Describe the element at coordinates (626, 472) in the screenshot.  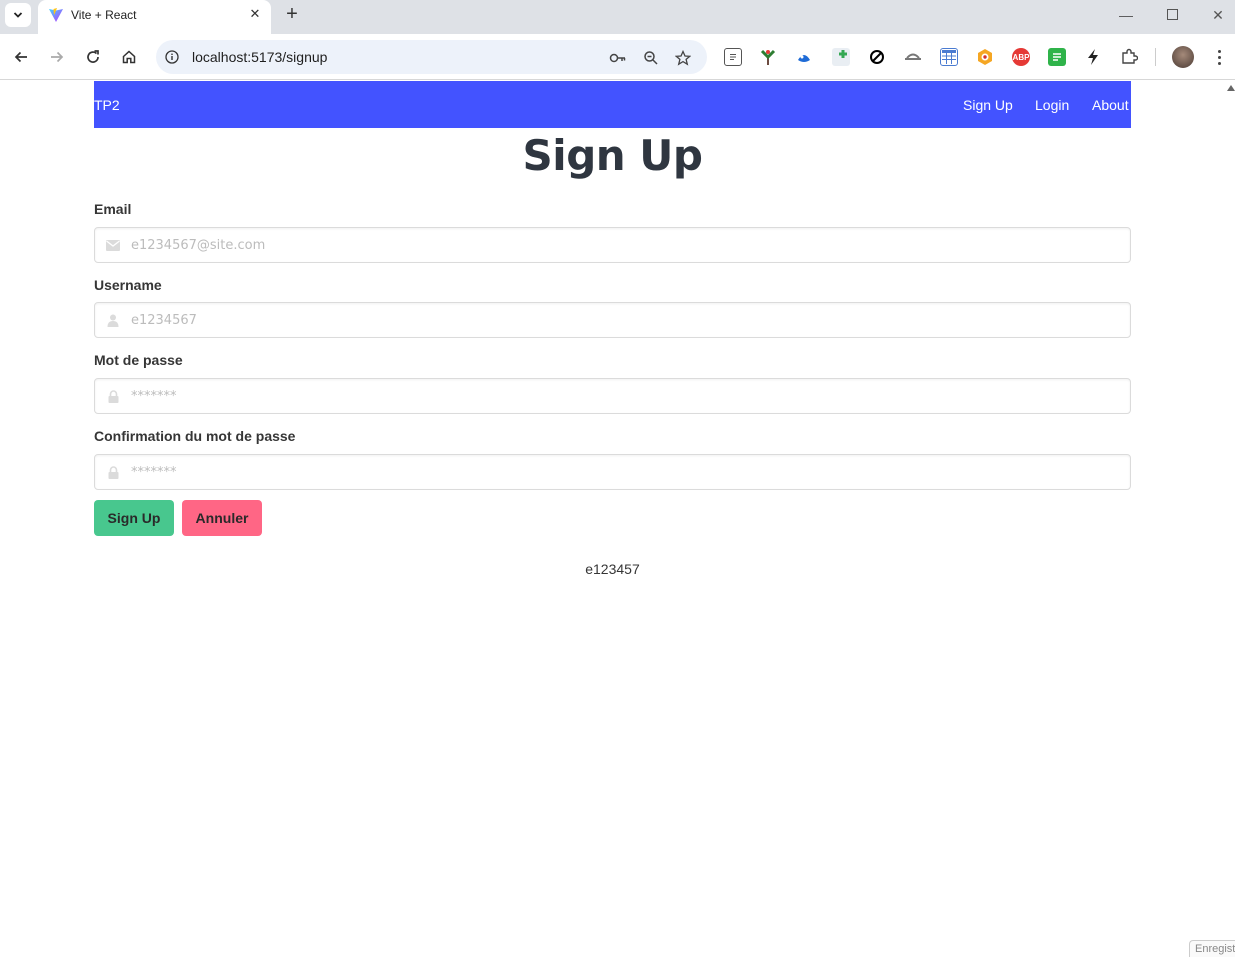
I see `confirm-password-input` at that location.